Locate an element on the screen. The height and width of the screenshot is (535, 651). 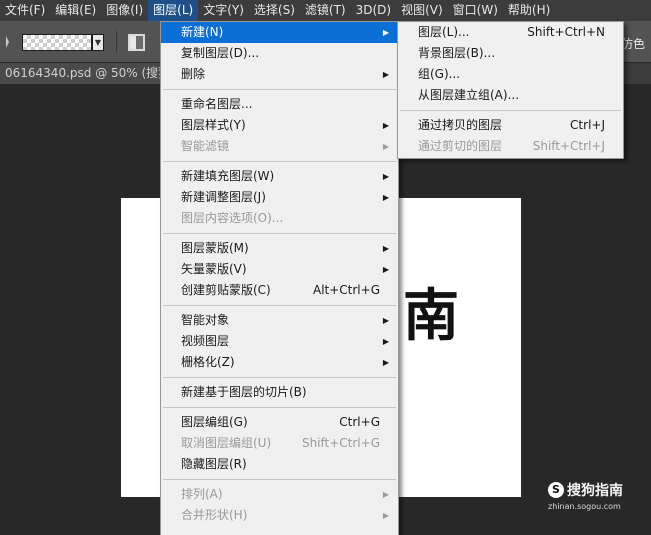
linear-gradient-icon is located at coordinates (136, 42).